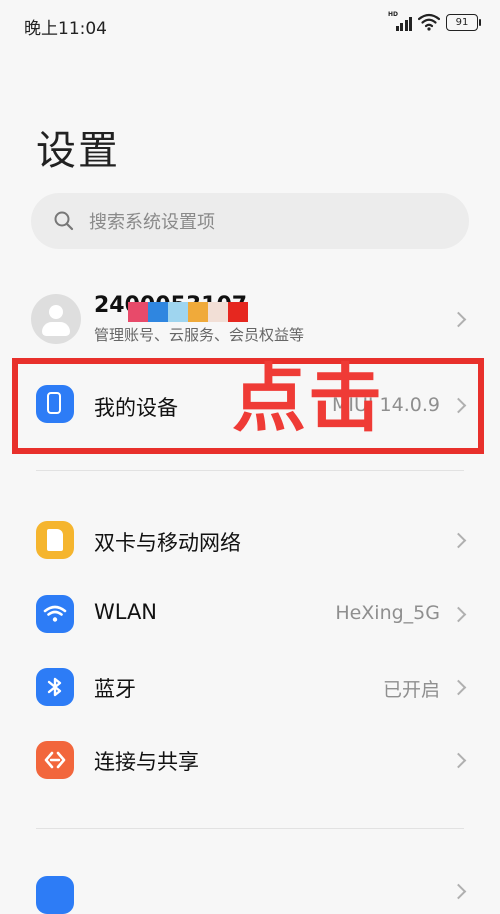  I want to click on cellular-signal-icon: HD, so click(400, 21).